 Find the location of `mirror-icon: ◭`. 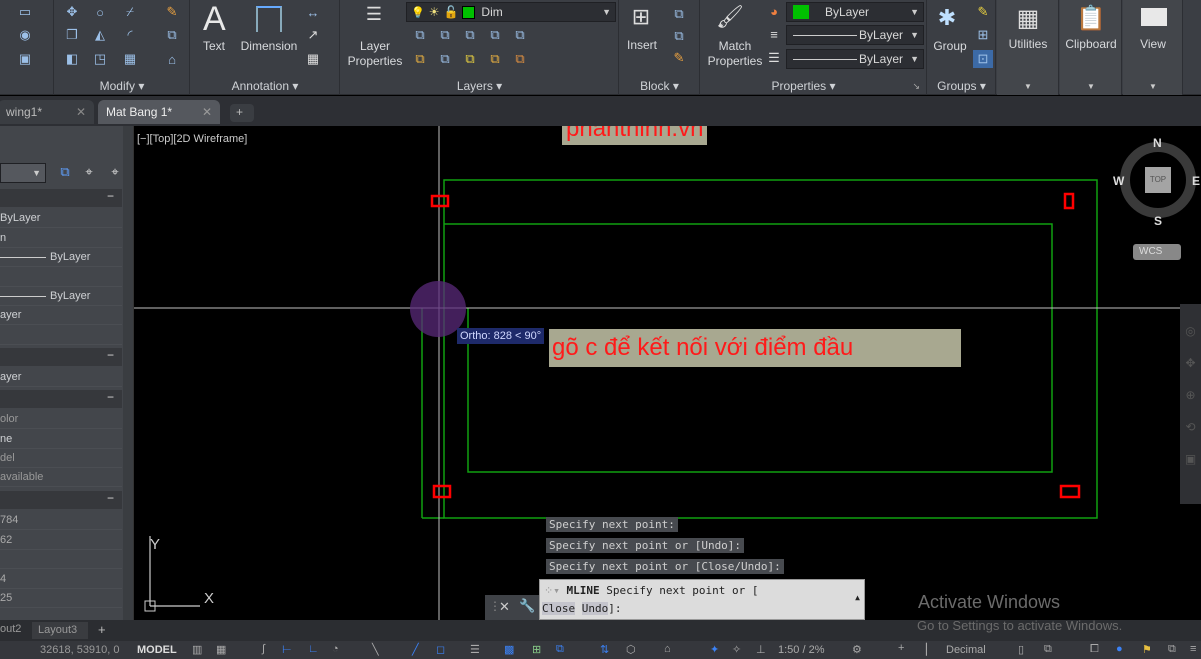

mirror-icon: ◭ is located at coordinates (100, 35).